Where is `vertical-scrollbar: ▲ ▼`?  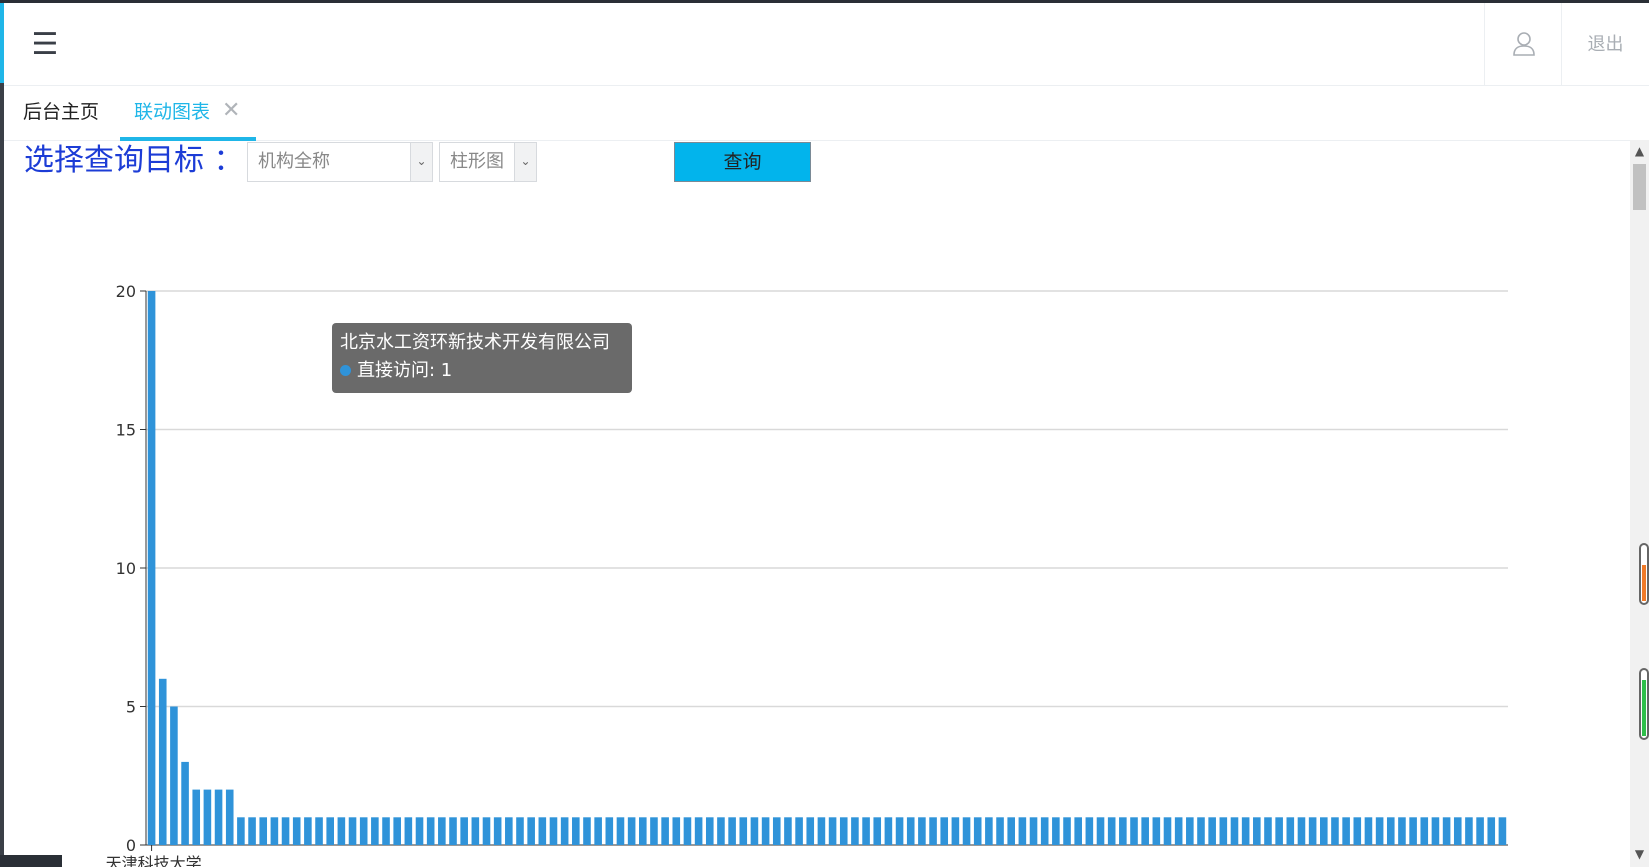
vertical-scrollbar: ▲ ▼ is located at coordinates (1639, 503).